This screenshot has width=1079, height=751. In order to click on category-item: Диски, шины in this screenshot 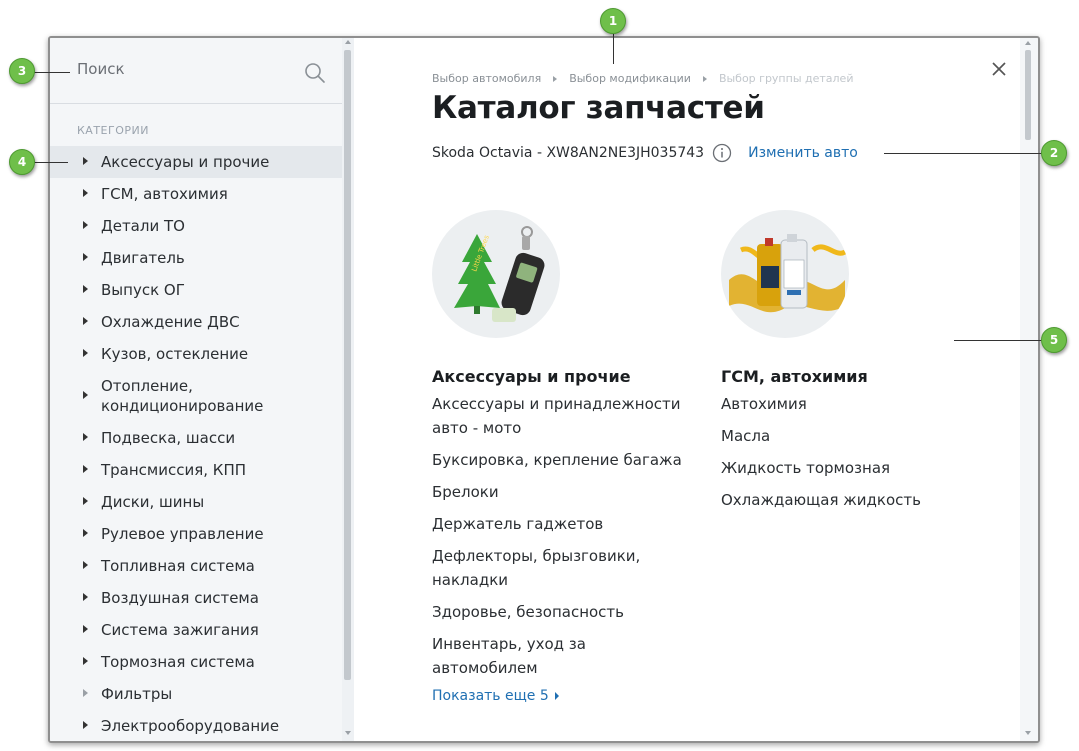, I will do `click(196, 502)`.